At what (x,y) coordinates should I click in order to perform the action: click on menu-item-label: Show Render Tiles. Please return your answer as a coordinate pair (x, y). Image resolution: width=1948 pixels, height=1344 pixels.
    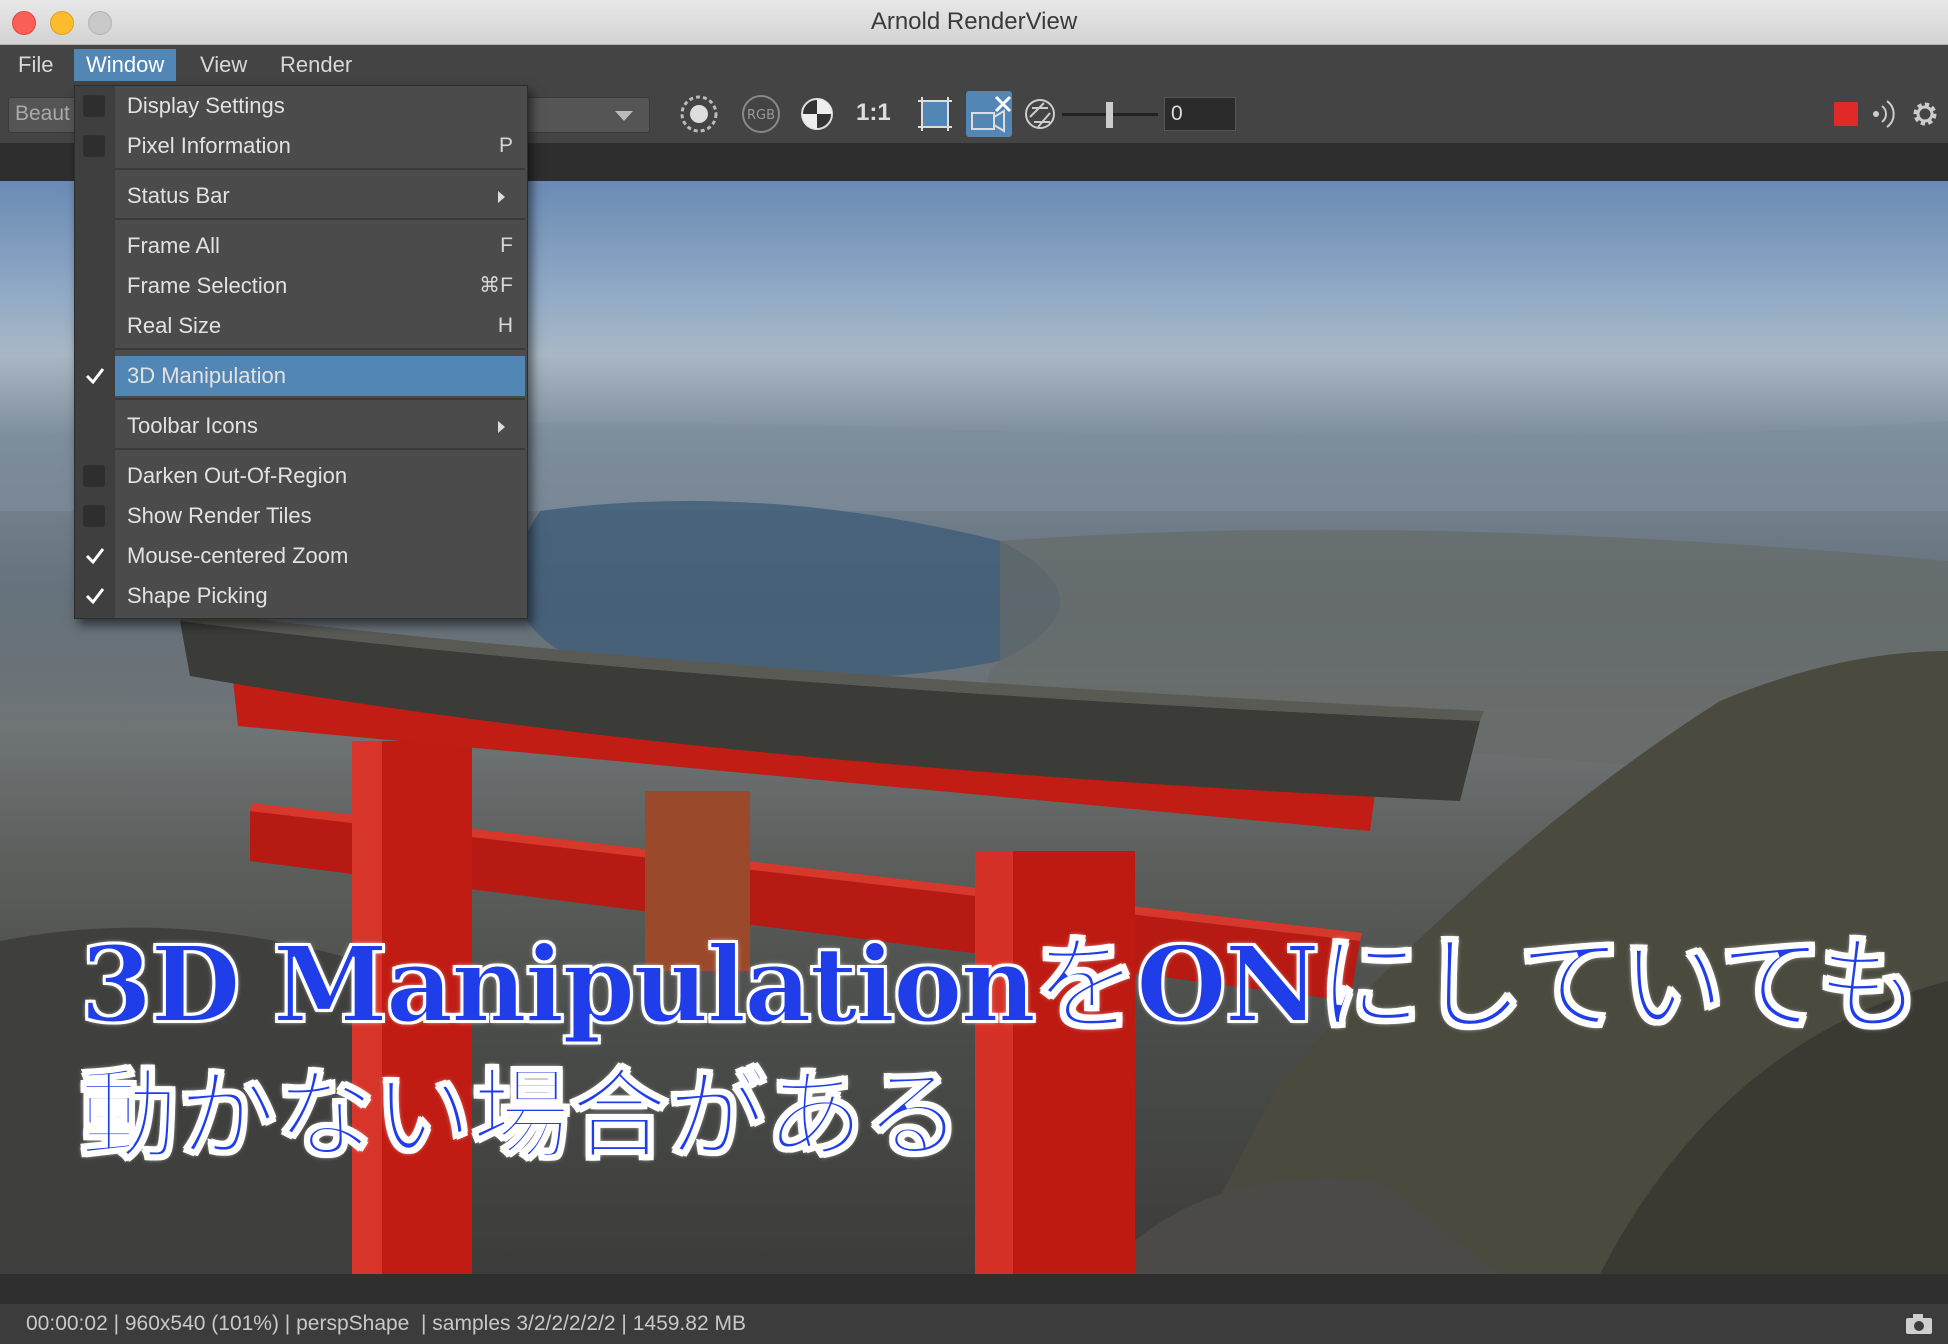
    Looking at the image, I should click on (219, 515).